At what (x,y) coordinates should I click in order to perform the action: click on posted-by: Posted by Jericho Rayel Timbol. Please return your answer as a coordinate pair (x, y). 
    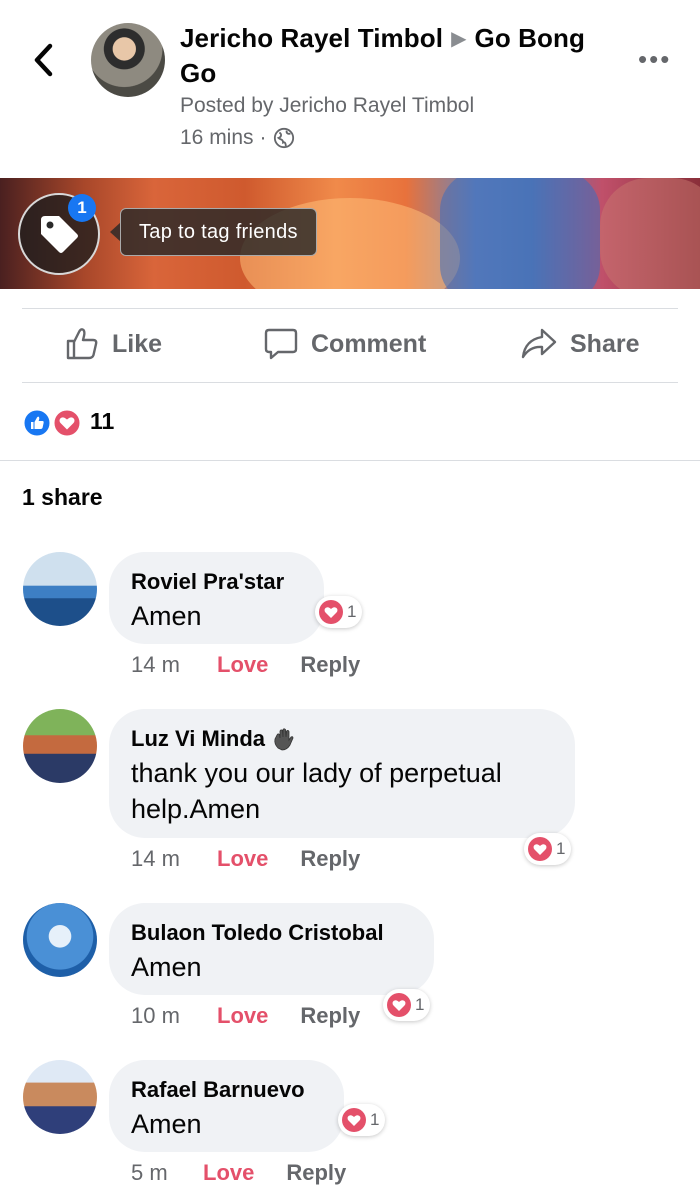
    Looking at the image, I should click on (327, 105).